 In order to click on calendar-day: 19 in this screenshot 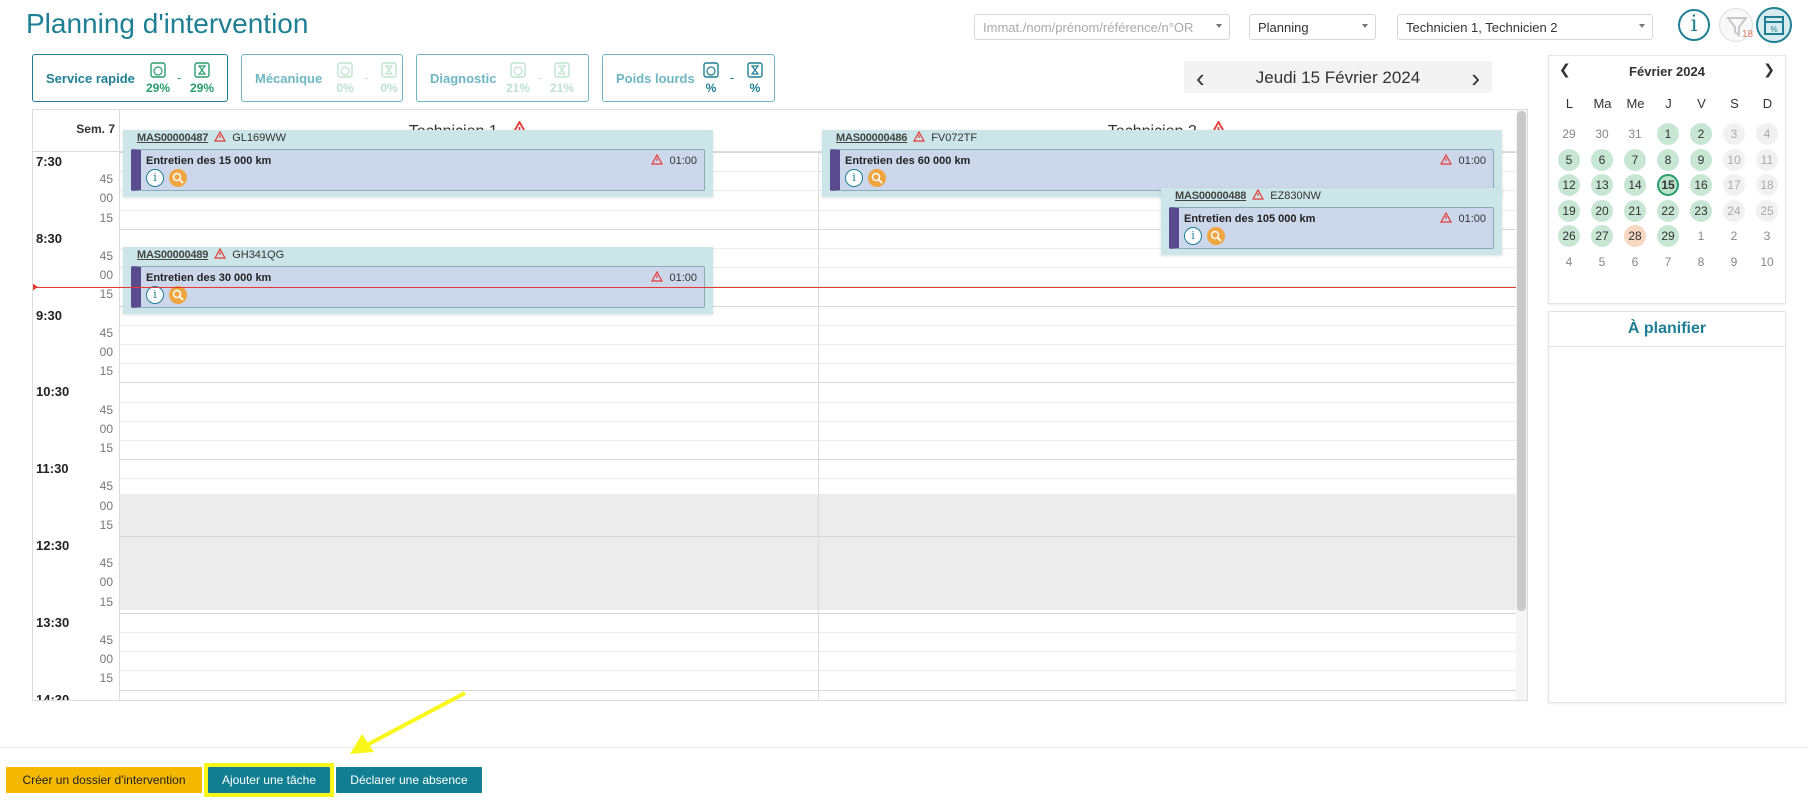, I will do `click(1569, 210)`.